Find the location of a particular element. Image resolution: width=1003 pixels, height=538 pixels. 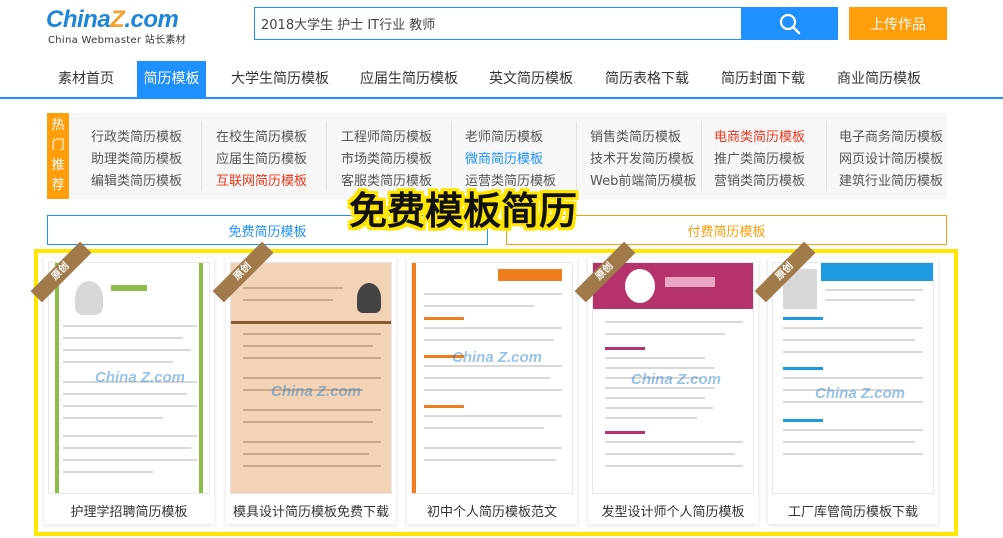

hot-link: 互联网简历模板 is located at coordinates (261, 179).